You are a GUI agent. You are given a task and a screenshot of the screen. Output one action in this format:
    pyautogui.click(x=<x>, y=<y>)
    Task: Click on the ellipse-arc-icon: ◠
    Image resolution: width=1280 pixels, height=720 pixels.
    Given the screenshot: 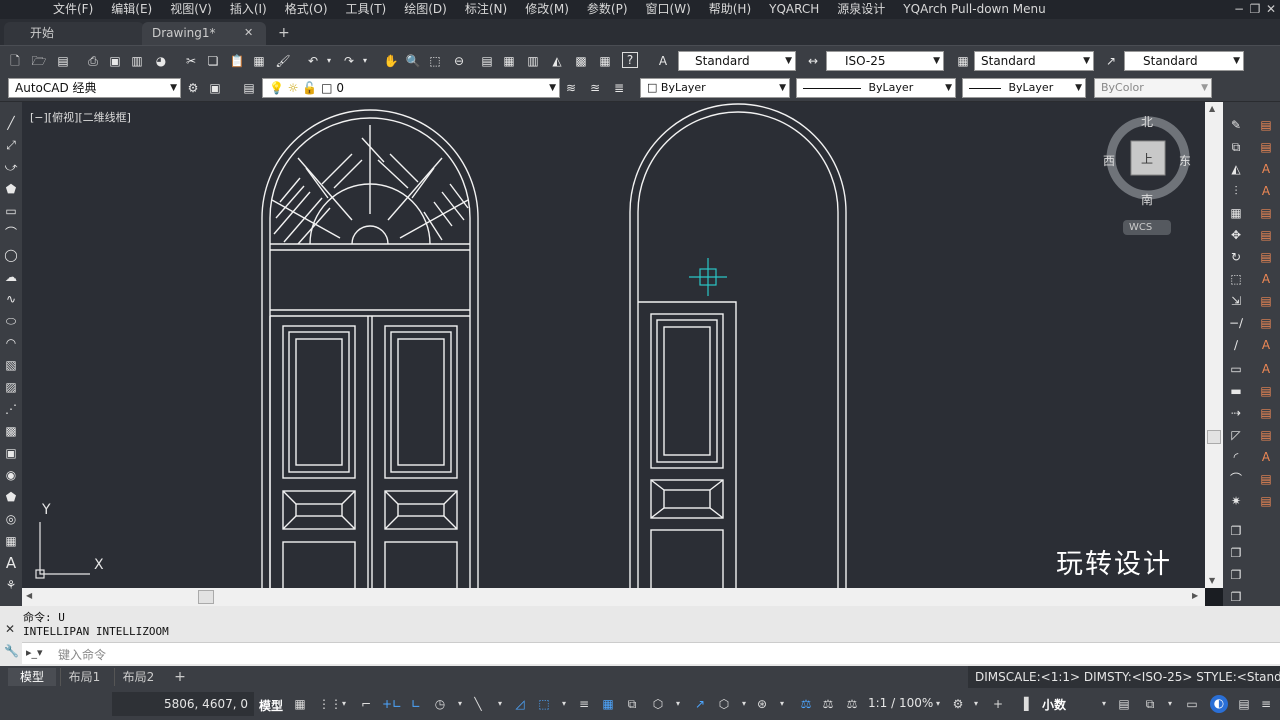 What is the action you would take?
    pyautogui.click(x=11, y=343)
    